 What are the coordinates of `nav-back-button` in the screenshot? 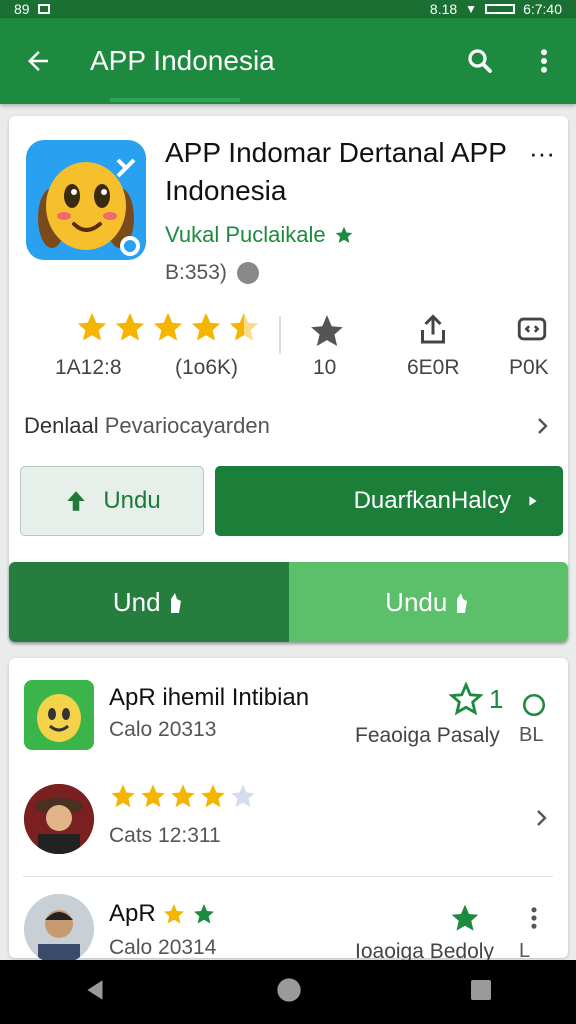 It's located at (96, 992).